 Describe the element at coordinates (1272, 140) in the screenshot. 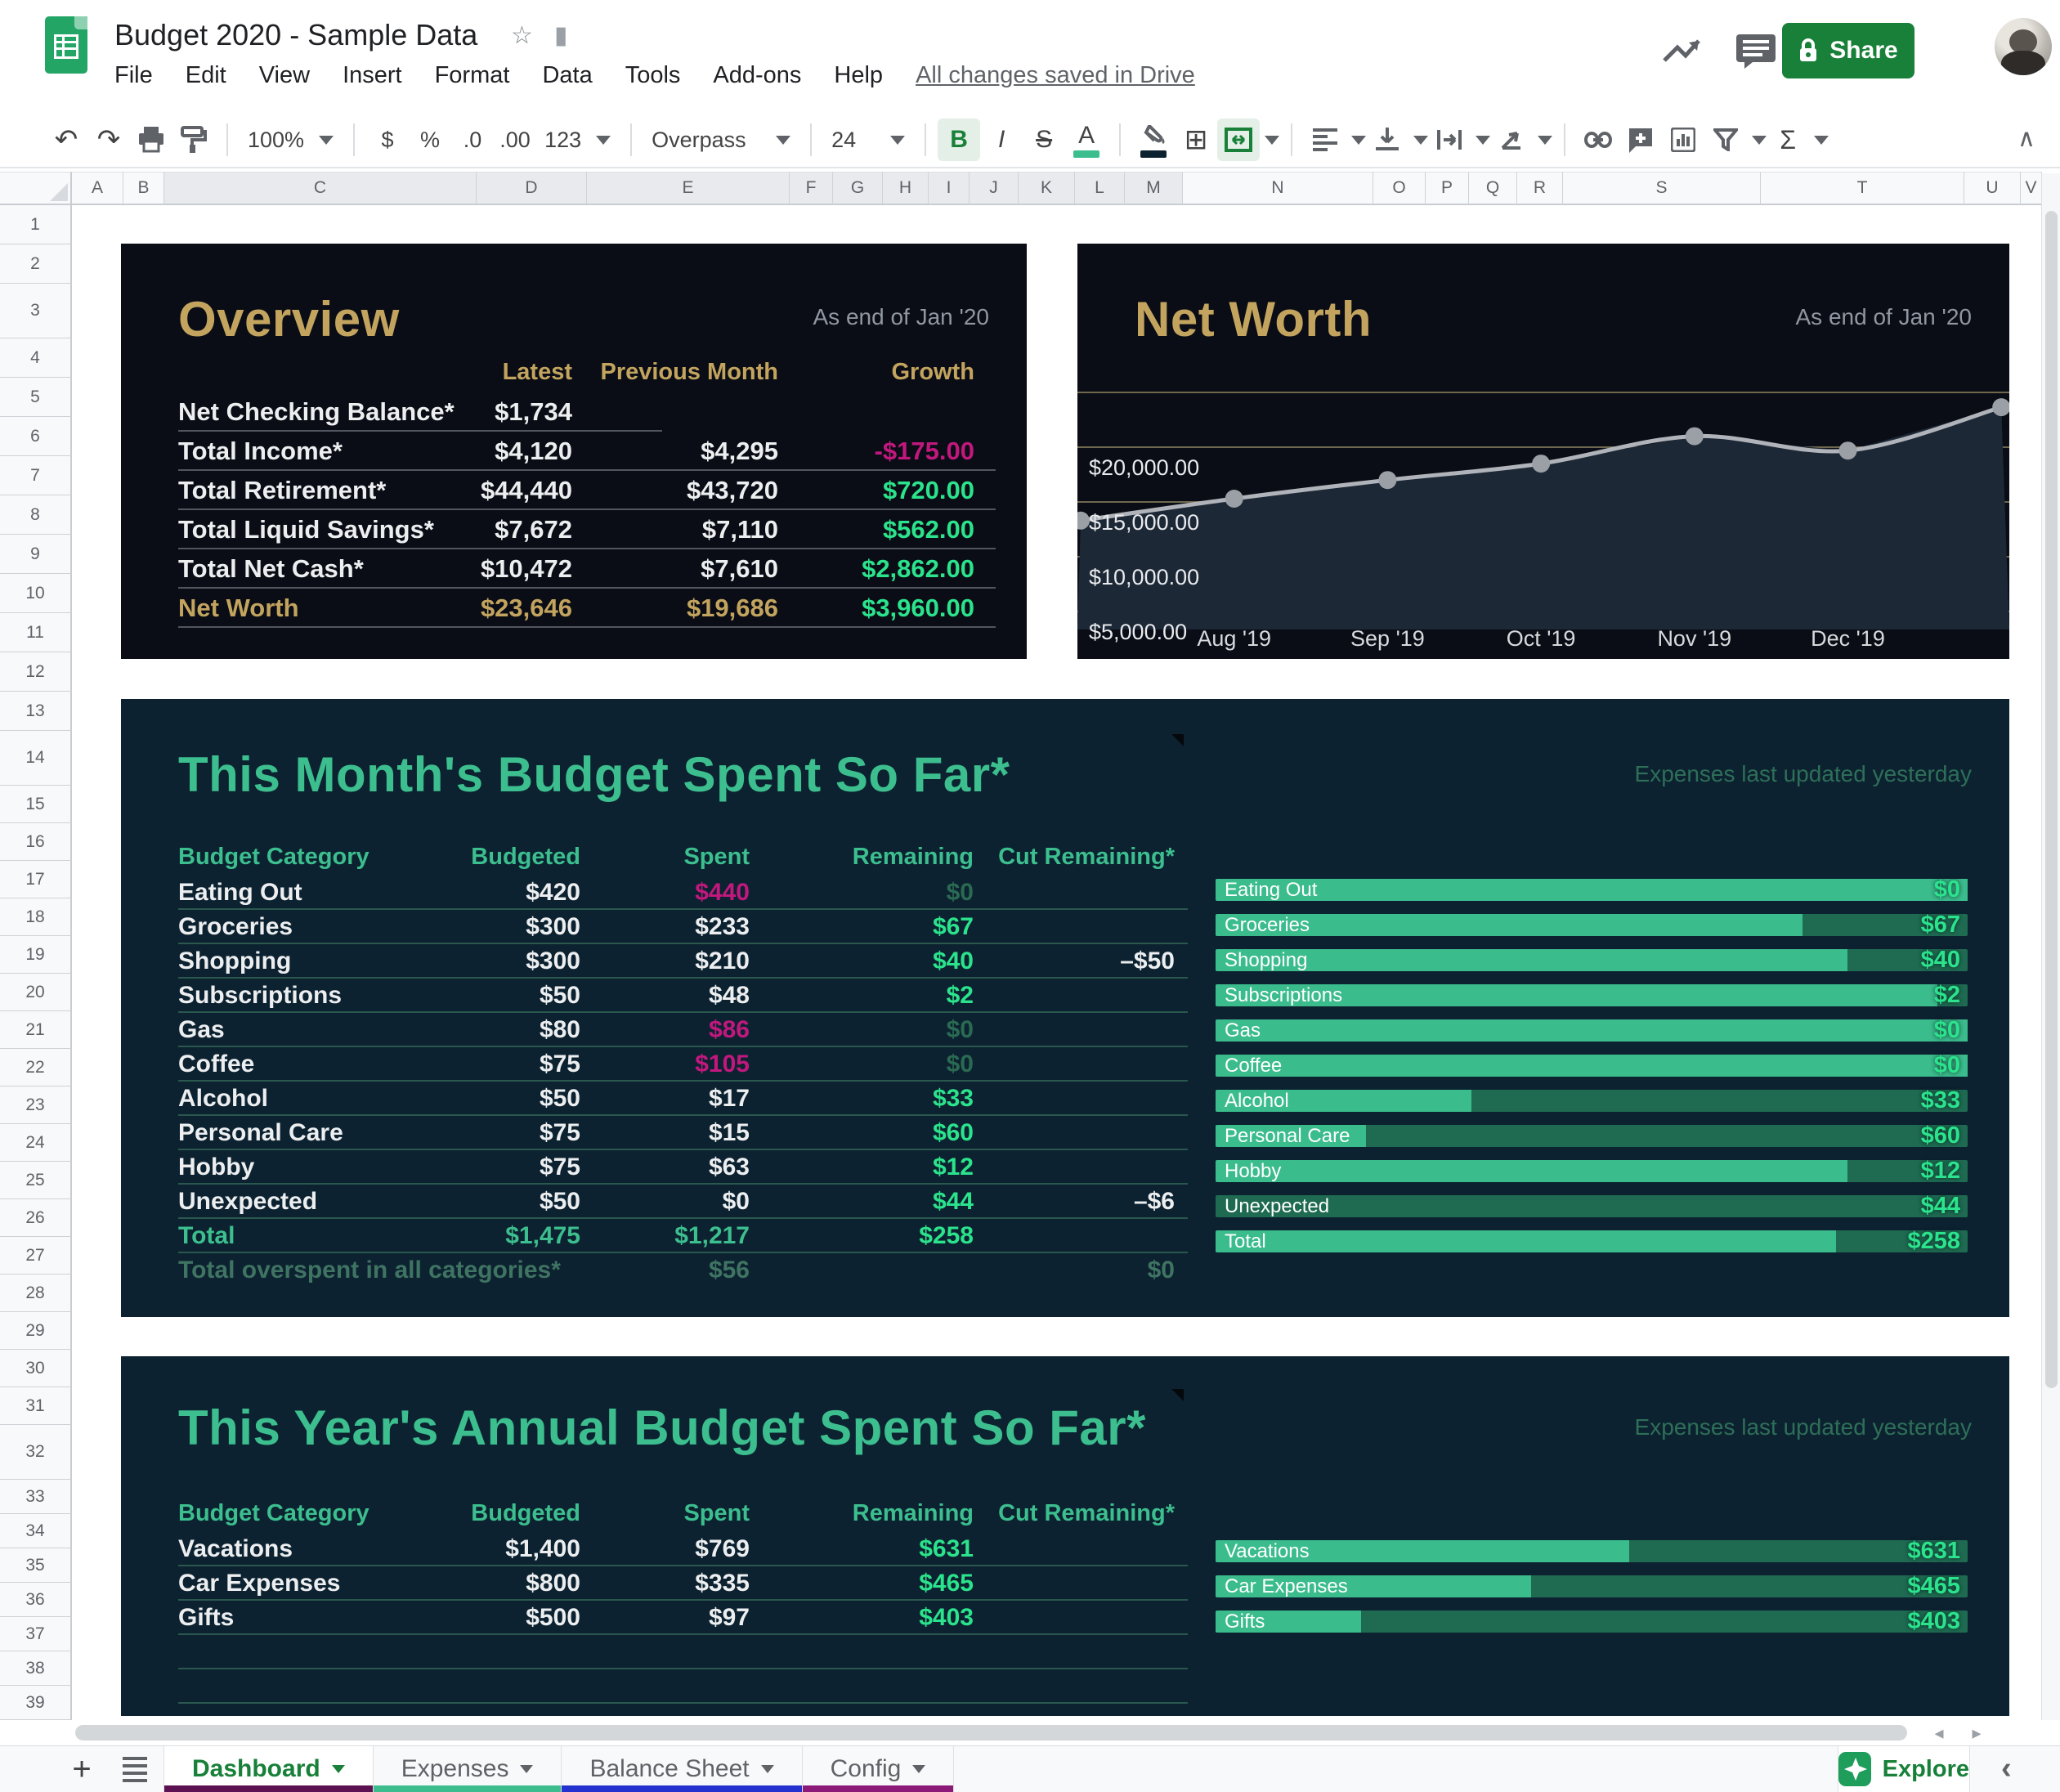

I see `merge-options-caret` at that location.